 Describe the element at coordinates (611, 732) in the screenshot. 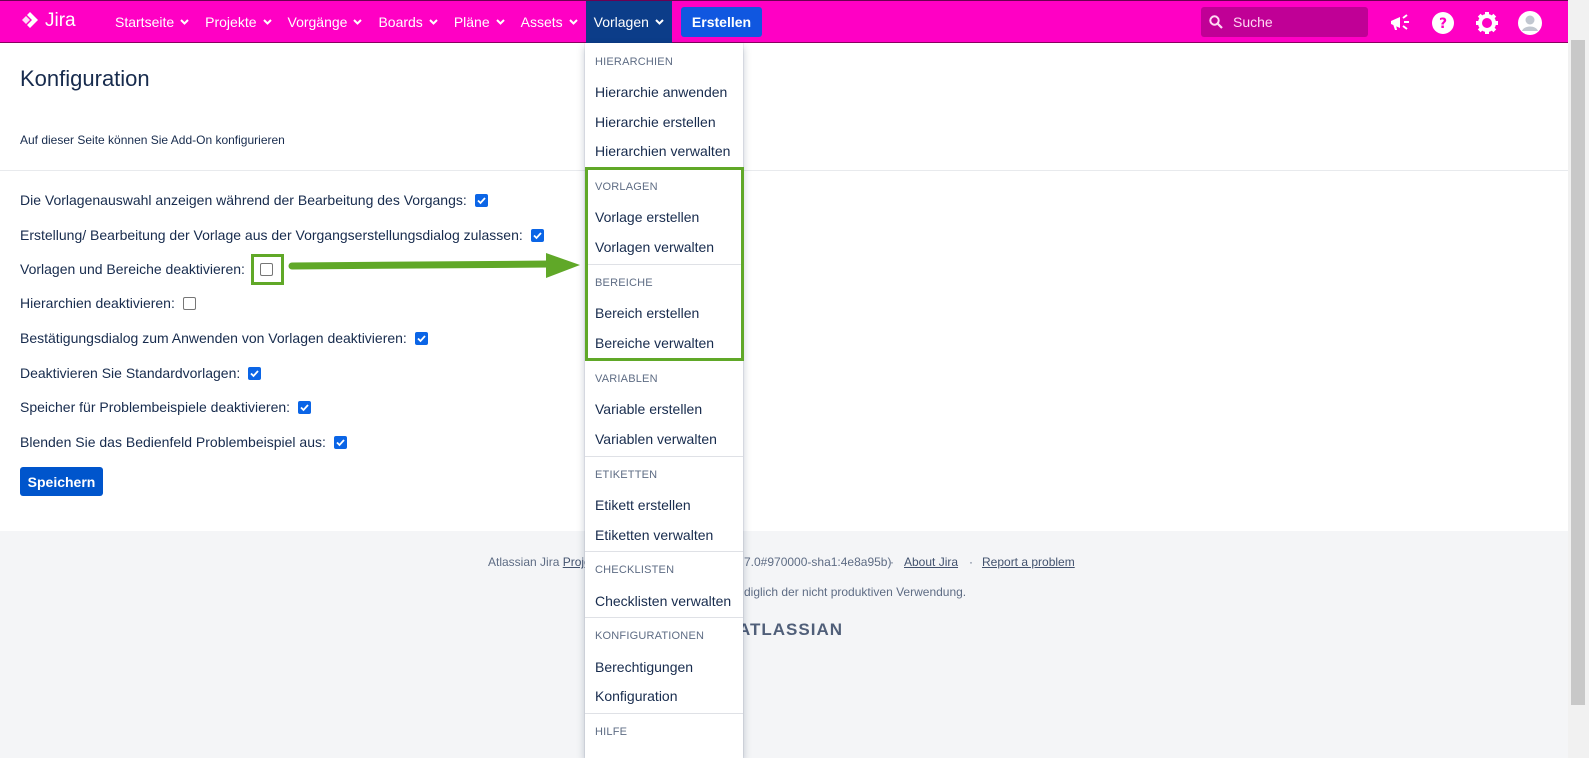

I see `menu-section-header: HILFE` at that location.